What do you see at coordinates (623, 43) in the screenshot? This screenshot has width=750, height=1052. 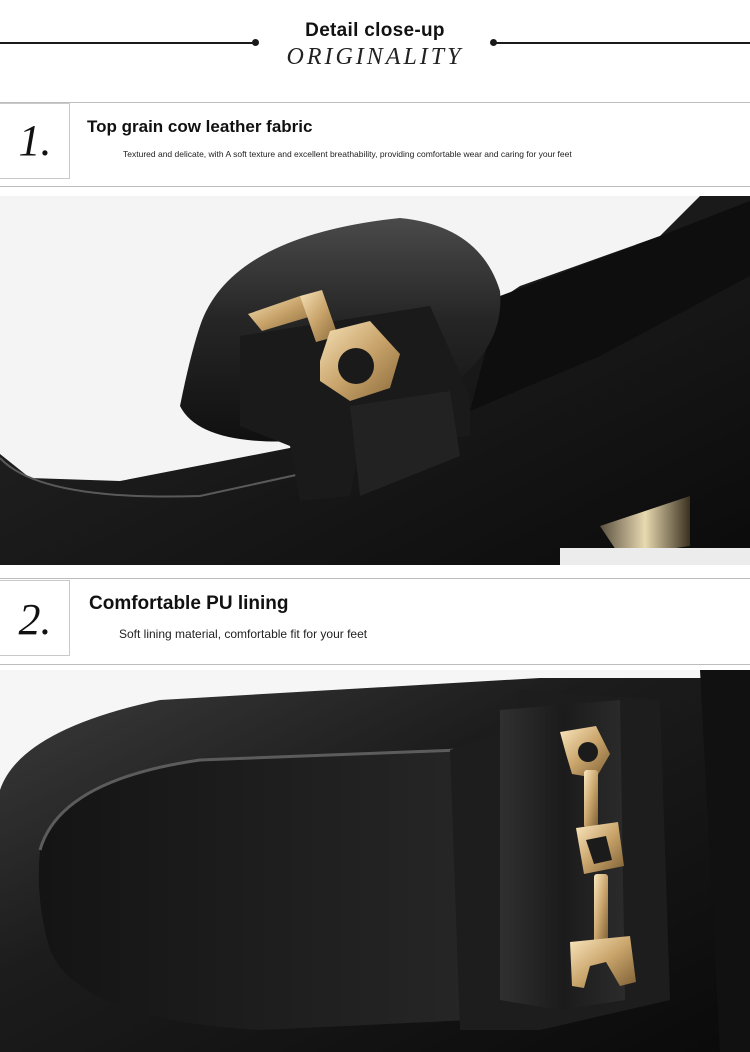 I see `header-divider-right` at bounding box center [623, 43].